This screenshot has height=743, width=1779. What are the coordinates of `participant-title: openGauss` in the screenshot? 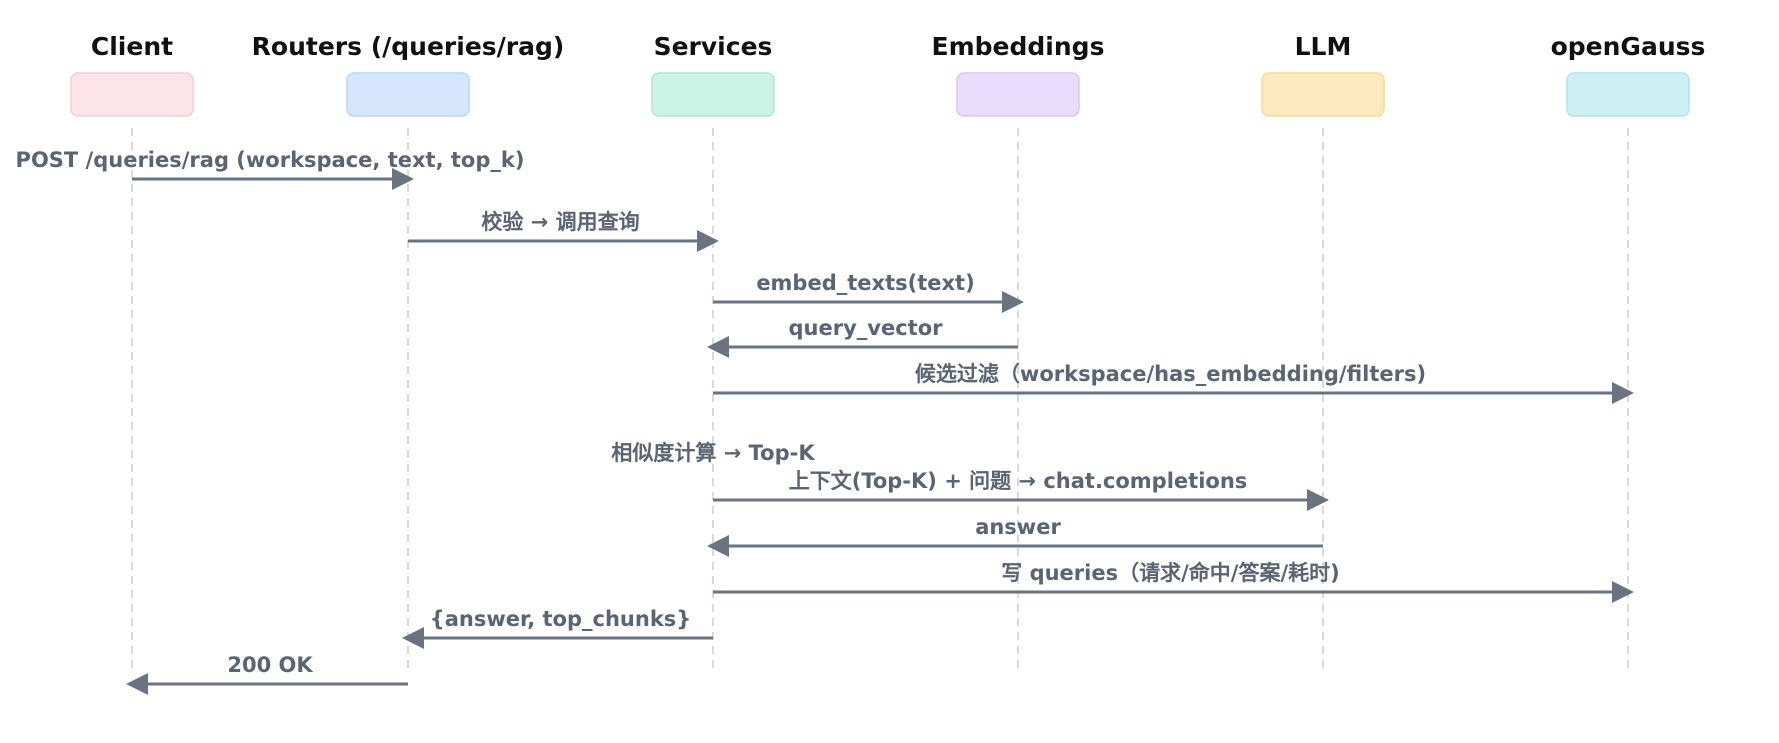 It's located at (1628, 46).